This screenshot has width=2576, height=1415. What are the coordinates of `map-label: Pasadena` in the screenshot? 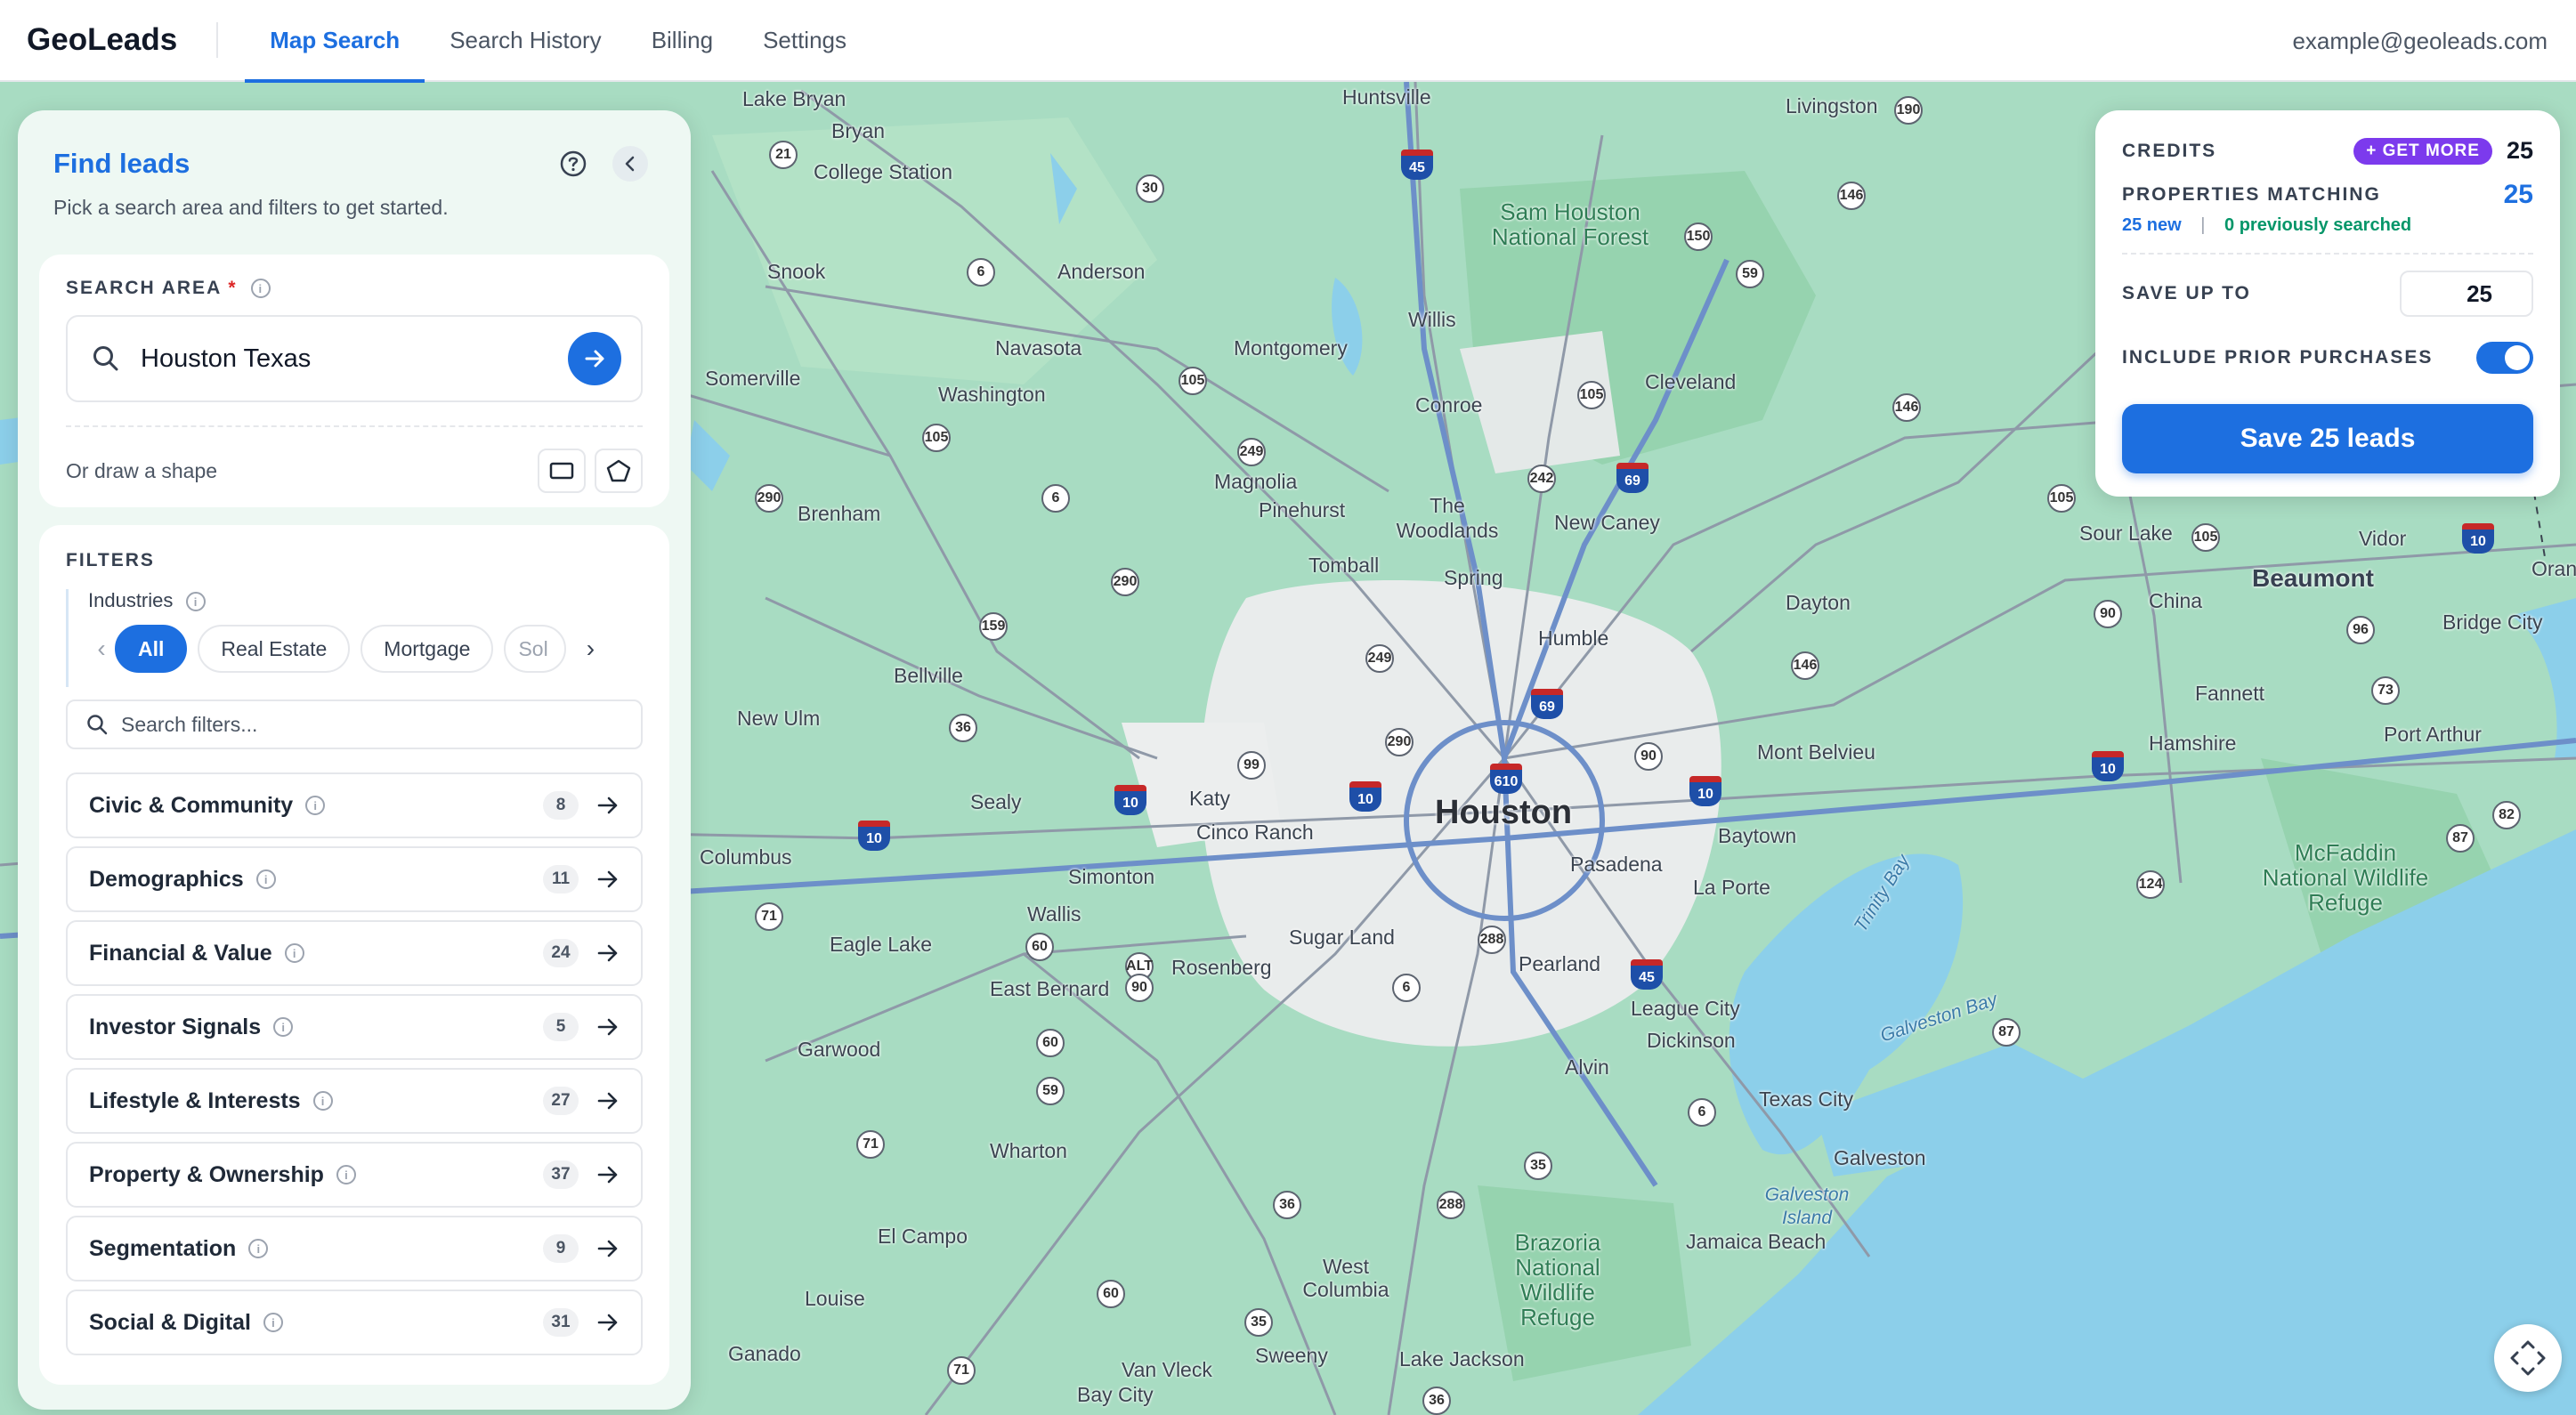 It's located at (1617, 864).